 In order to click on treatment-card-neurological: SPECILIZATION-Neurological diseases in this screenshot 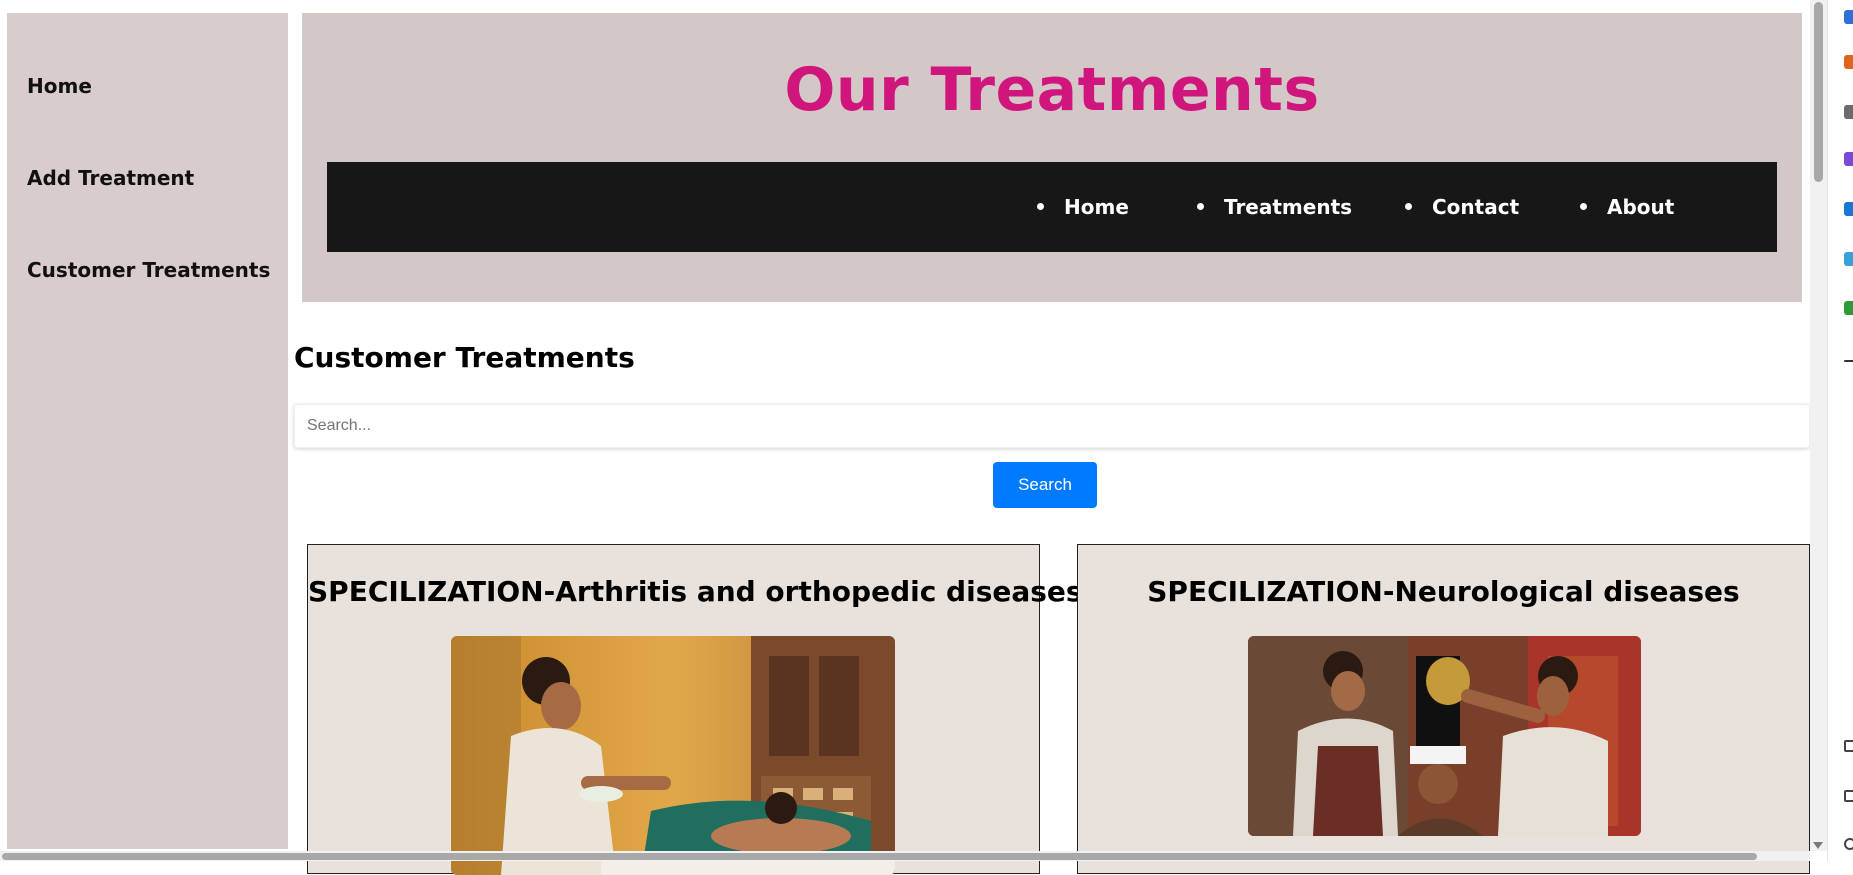, I will do `click(1443, 709)`.